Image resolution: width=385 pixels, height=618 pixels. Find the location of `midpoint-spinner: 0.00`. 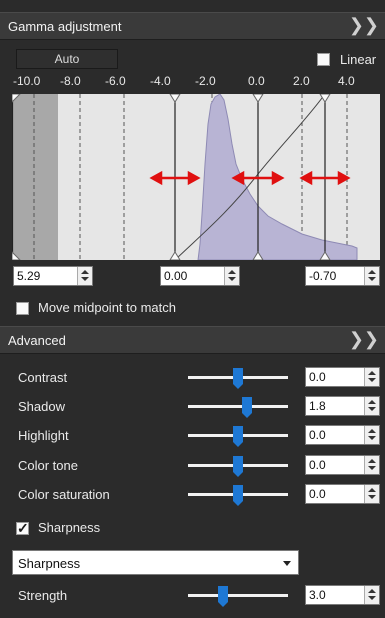

midpoint-spinner: 0.00 is located at coordinates (200, 276).